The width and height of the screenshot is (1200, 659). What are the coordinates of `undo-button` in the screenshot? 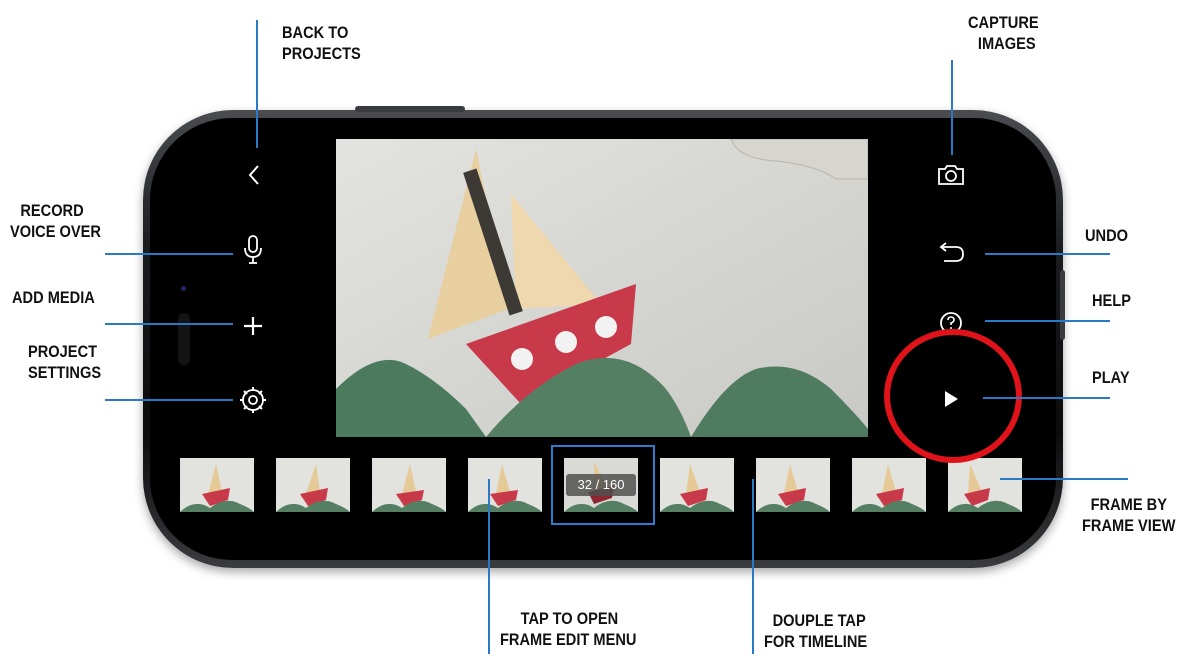 It's located at (951, 253).